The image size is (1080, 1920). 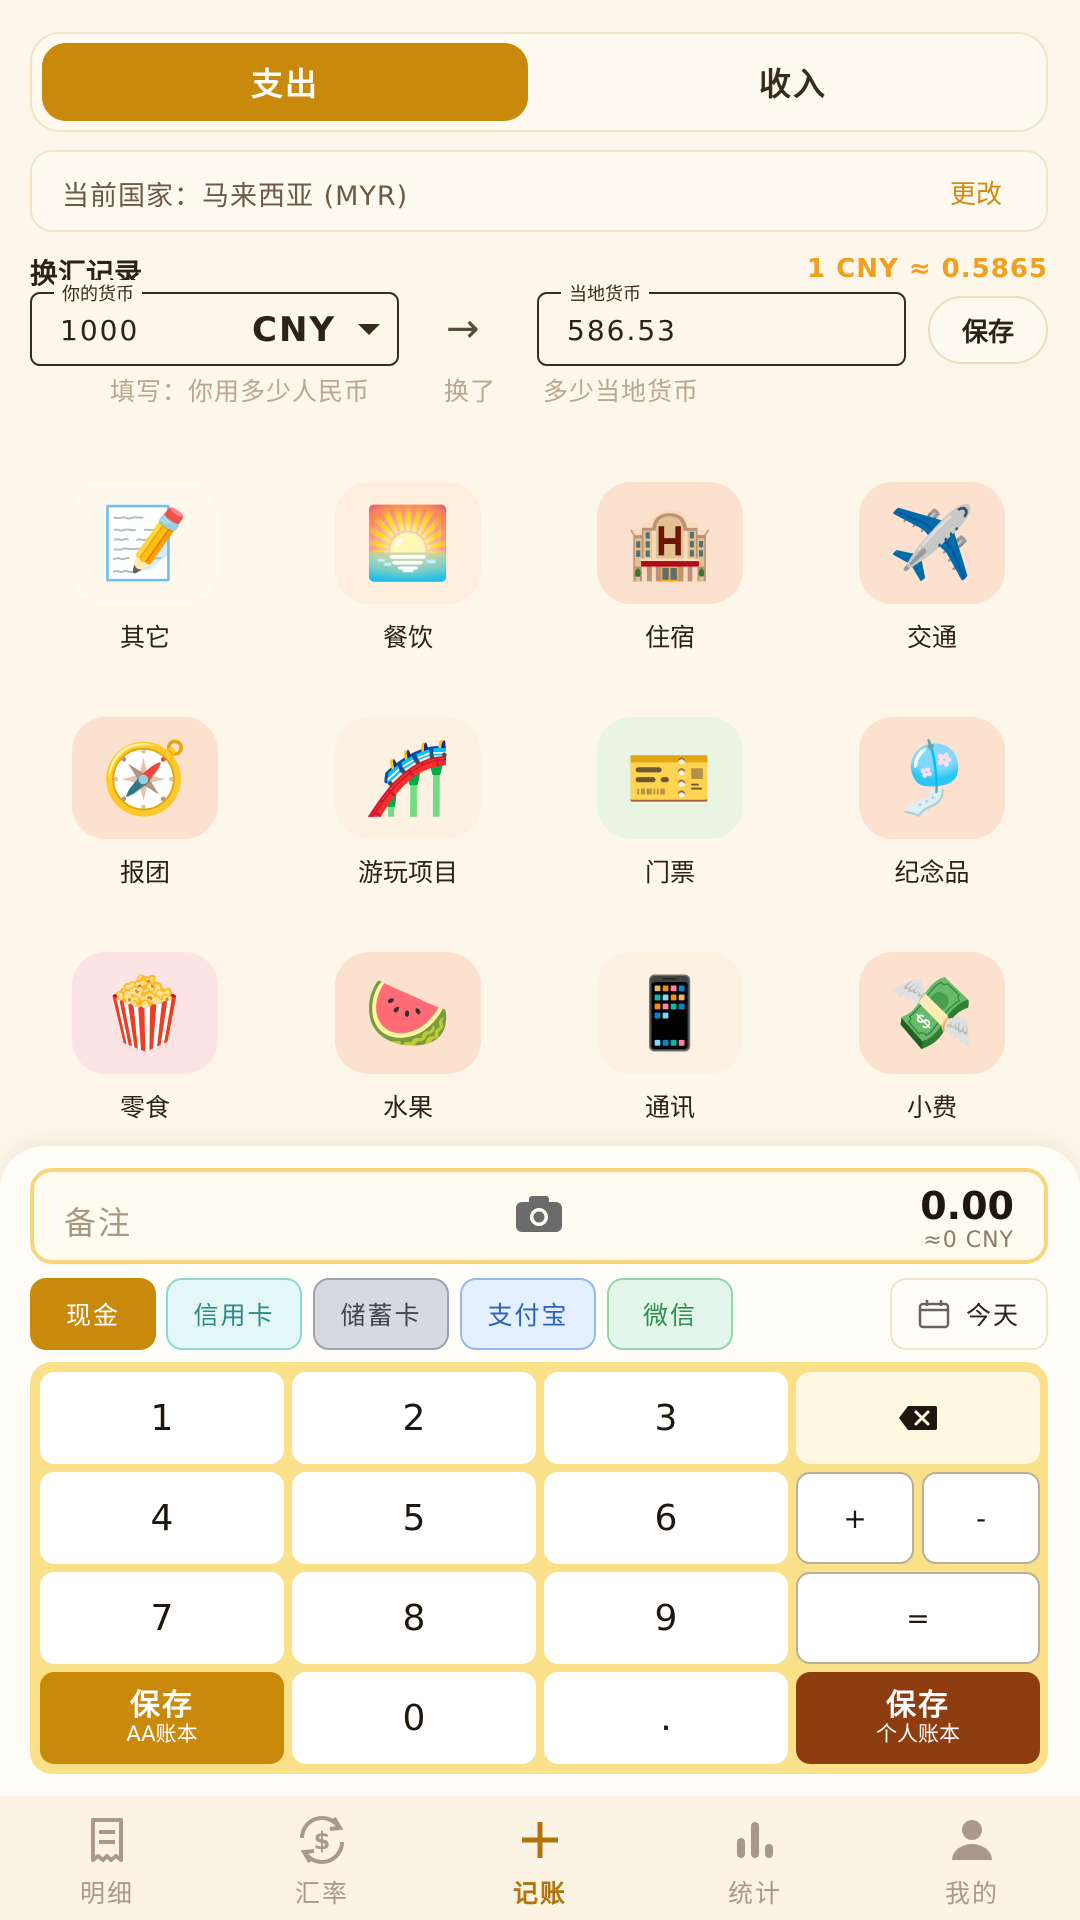 What do you see at coordinates (968, 1240) in the screenshot?
I see `amount-cny-display: ≈0 CNY` at bounding box center [968, 1240].